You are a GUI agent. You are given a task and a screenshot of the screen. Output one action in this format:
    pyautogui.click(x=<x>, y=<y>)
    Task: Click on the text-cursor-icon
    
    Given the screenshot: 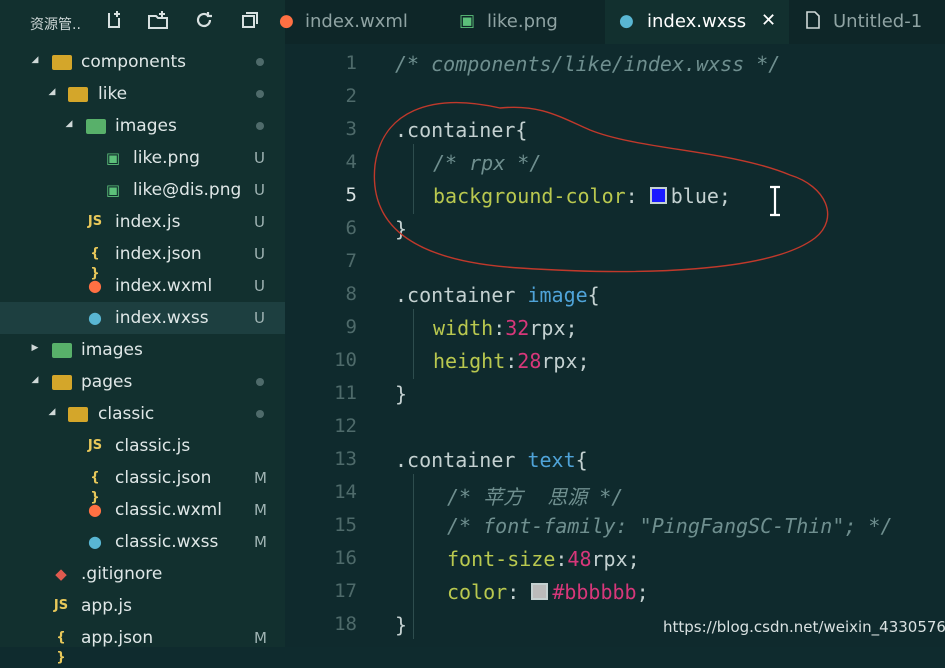 What is the action you would take?
    pyautogui.click(x=775, y=201)
    